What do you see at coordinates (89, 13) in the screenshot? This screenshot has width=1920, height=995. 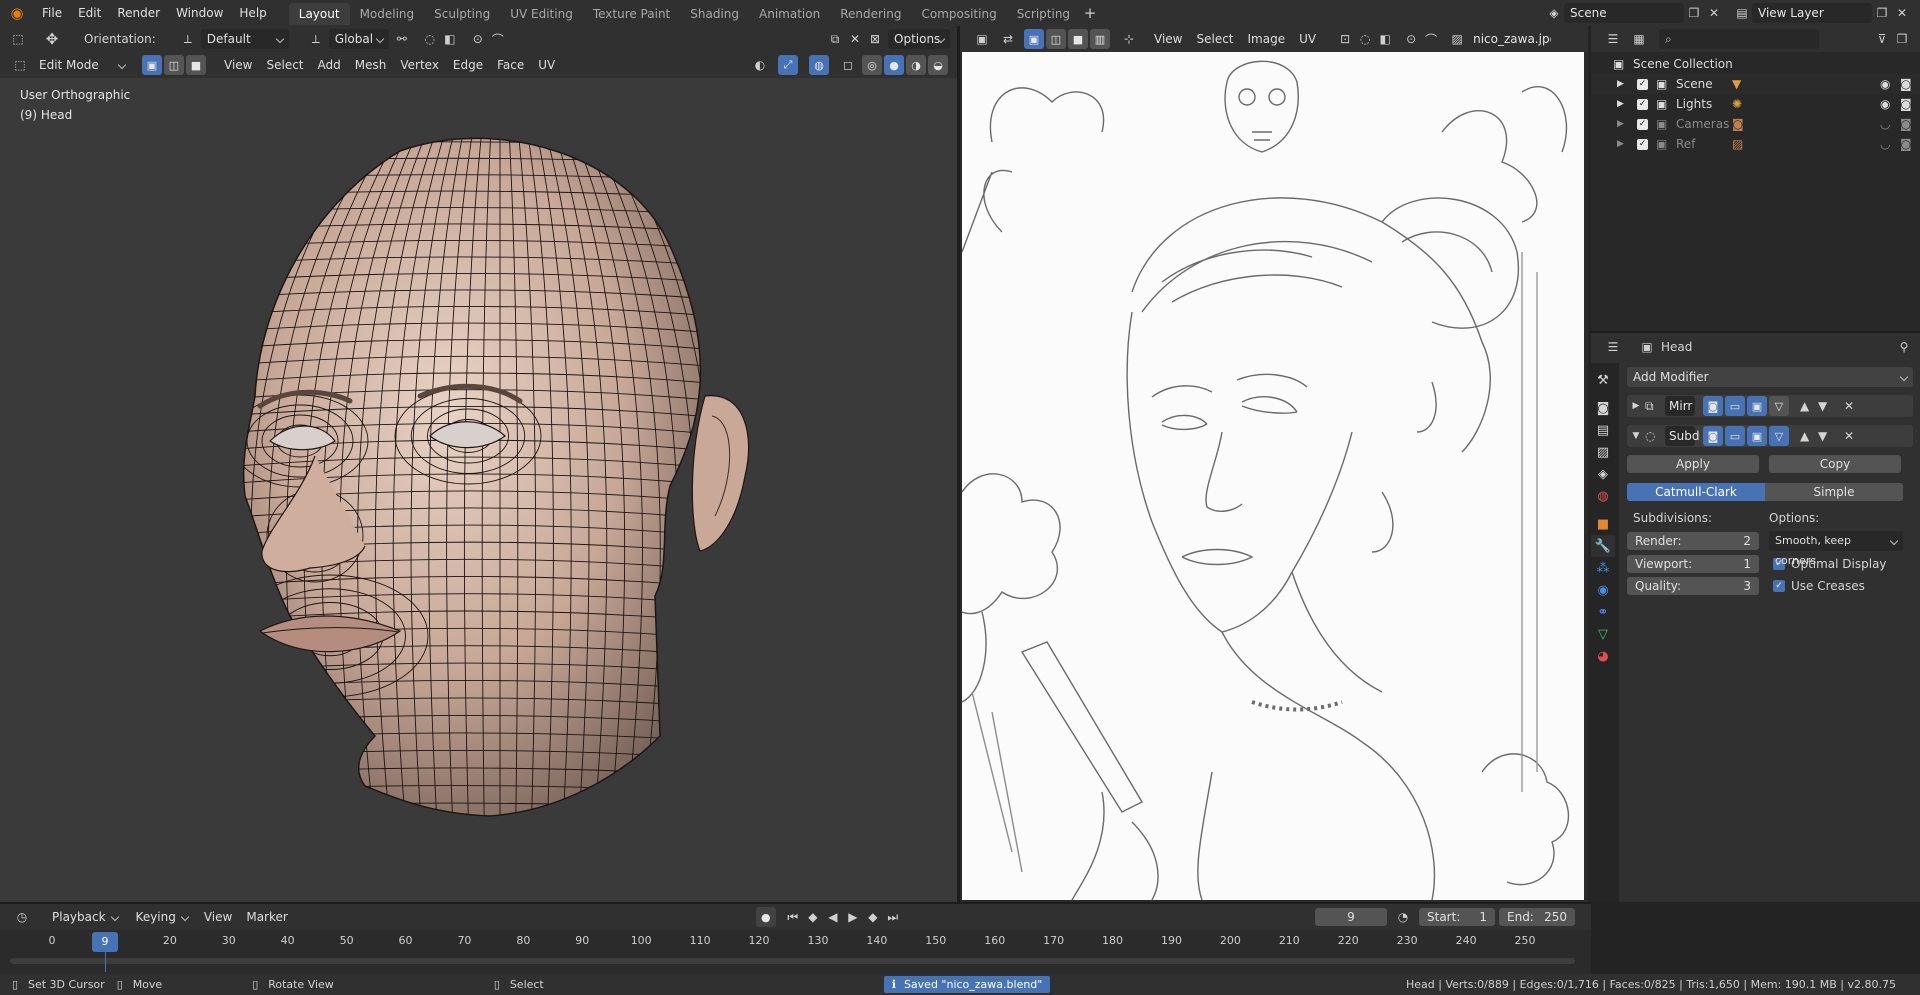 I see `menu-edit: Edit` at bounding box center [89, 13].